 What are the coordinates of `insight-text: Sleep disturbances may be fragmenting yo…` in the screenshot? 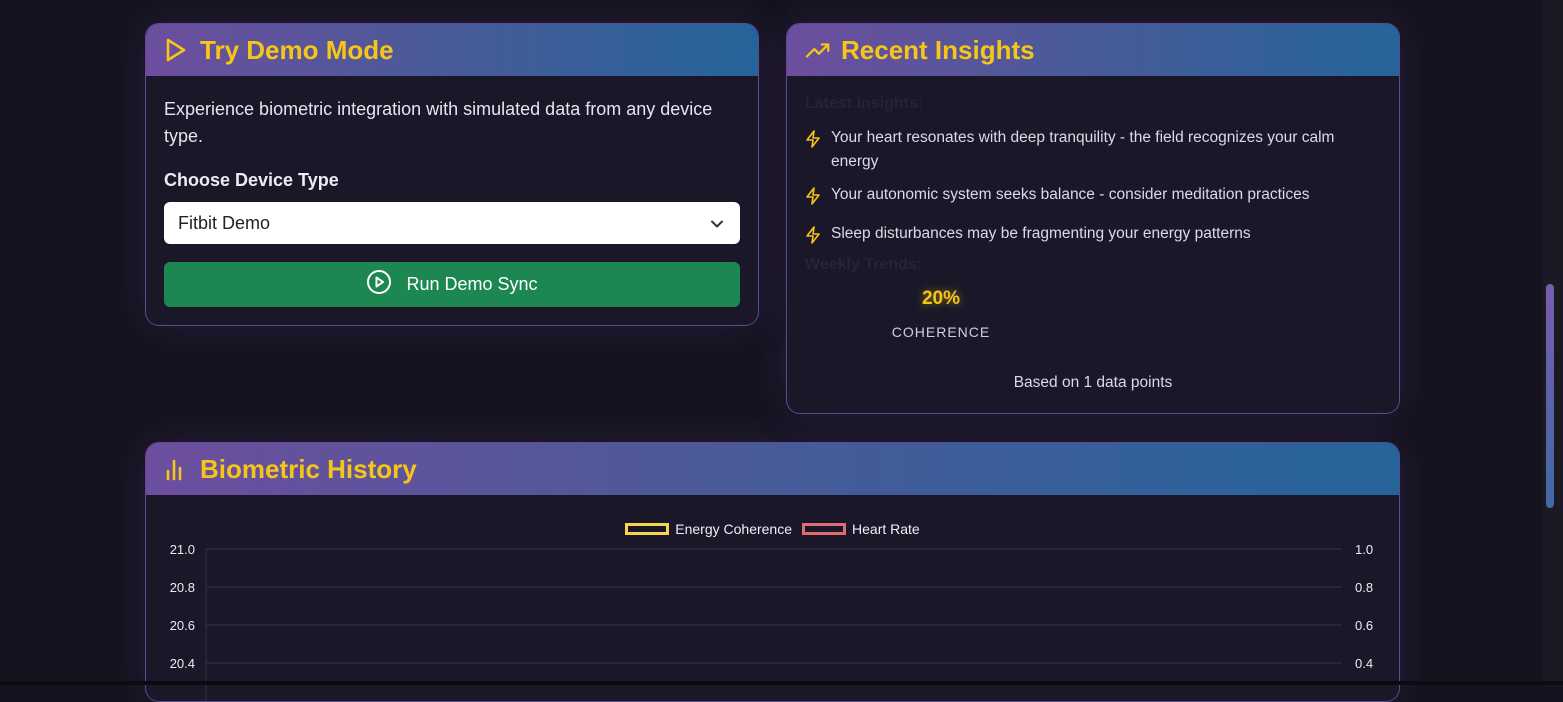 It's located at (1041, 233).